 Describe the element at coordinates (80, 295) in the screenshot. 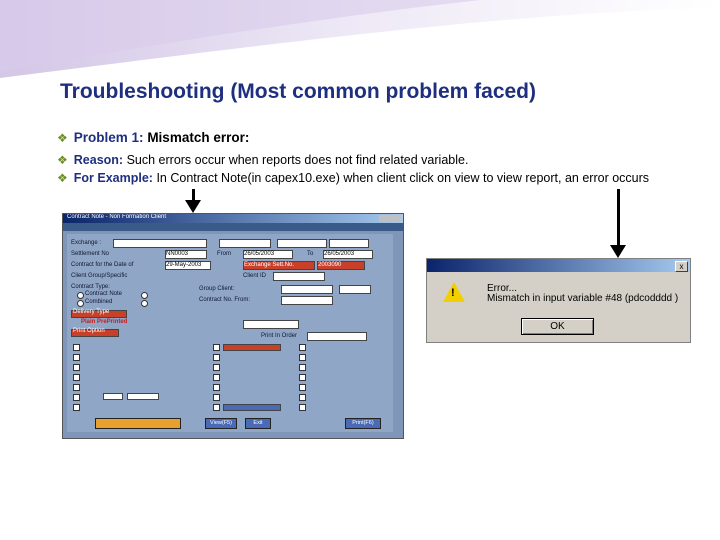

I see `contract-note-radio` at that location.